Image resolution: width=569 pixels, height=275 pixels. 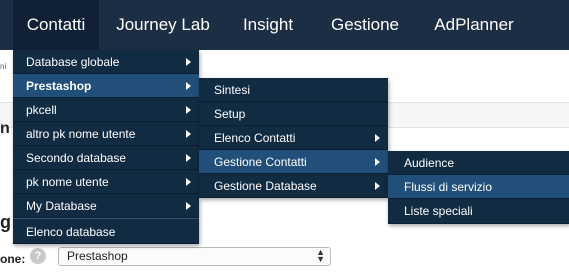 What do you see at coordinates (232, 90) in the screenshot?
I see `menu-item-label: Sintesi` at bounding box center [232, 90].